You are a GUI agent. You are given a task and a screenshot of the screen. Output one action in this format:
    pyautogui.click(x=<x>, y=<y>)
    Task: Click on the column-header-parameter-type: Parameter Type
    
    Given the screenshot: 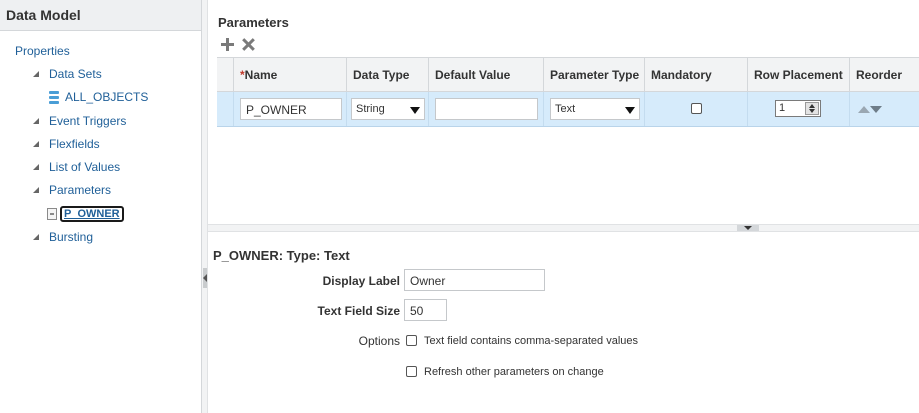 What is the action you would take?
    pyautogui.click(x=594, y=74)
    